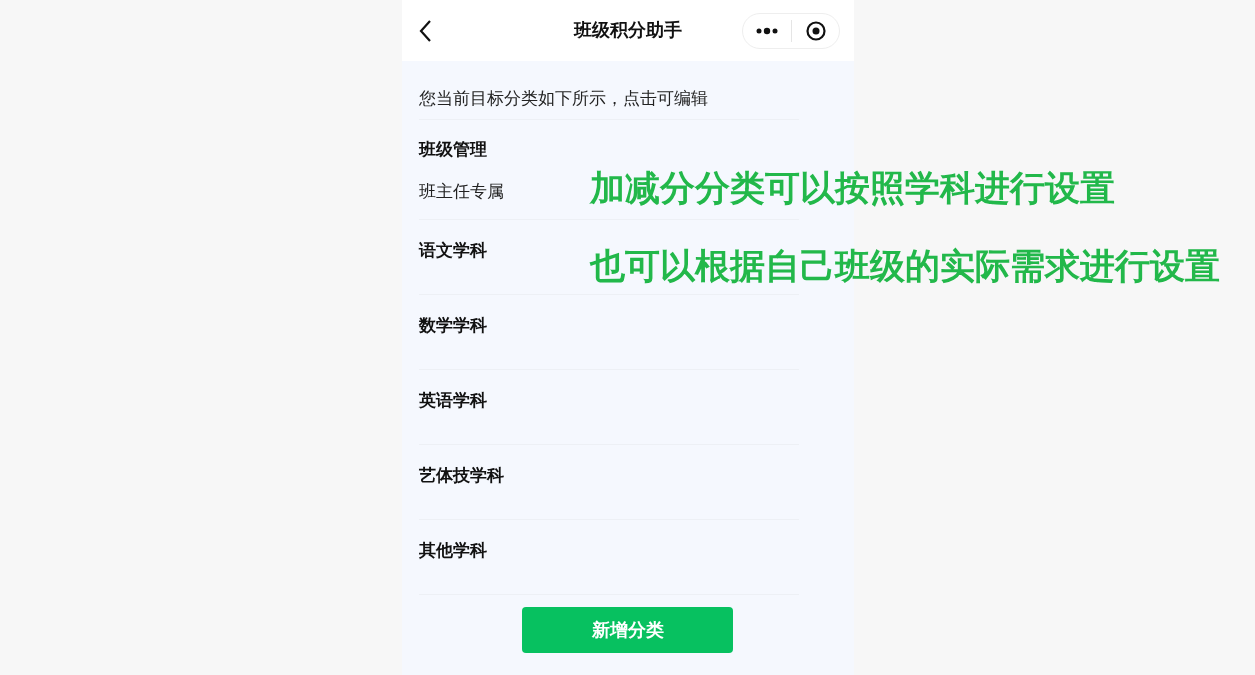 The width and height of the screenshot is (1255, 675). What do you see at coordinates (905, 266) in the screenshot?
I see `annotation-text: 也可以根据自己班级的实际需求进行设置` at bounding box center [905, 266].